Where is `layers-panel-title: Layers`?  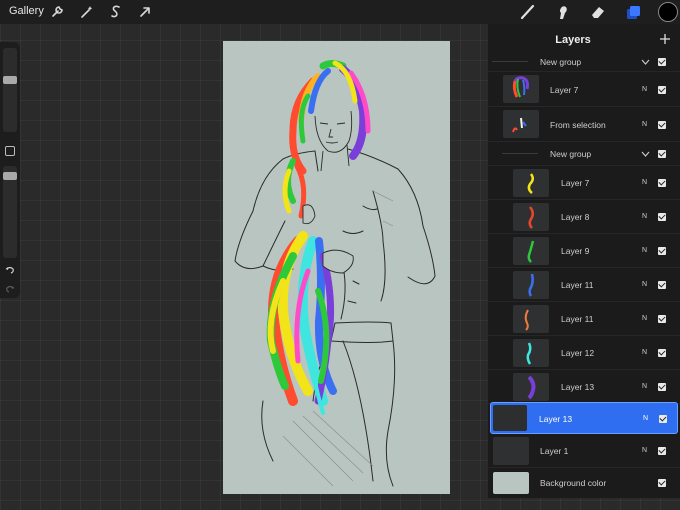 layers-panel-title: Layers is located at coordinates (573, 40).